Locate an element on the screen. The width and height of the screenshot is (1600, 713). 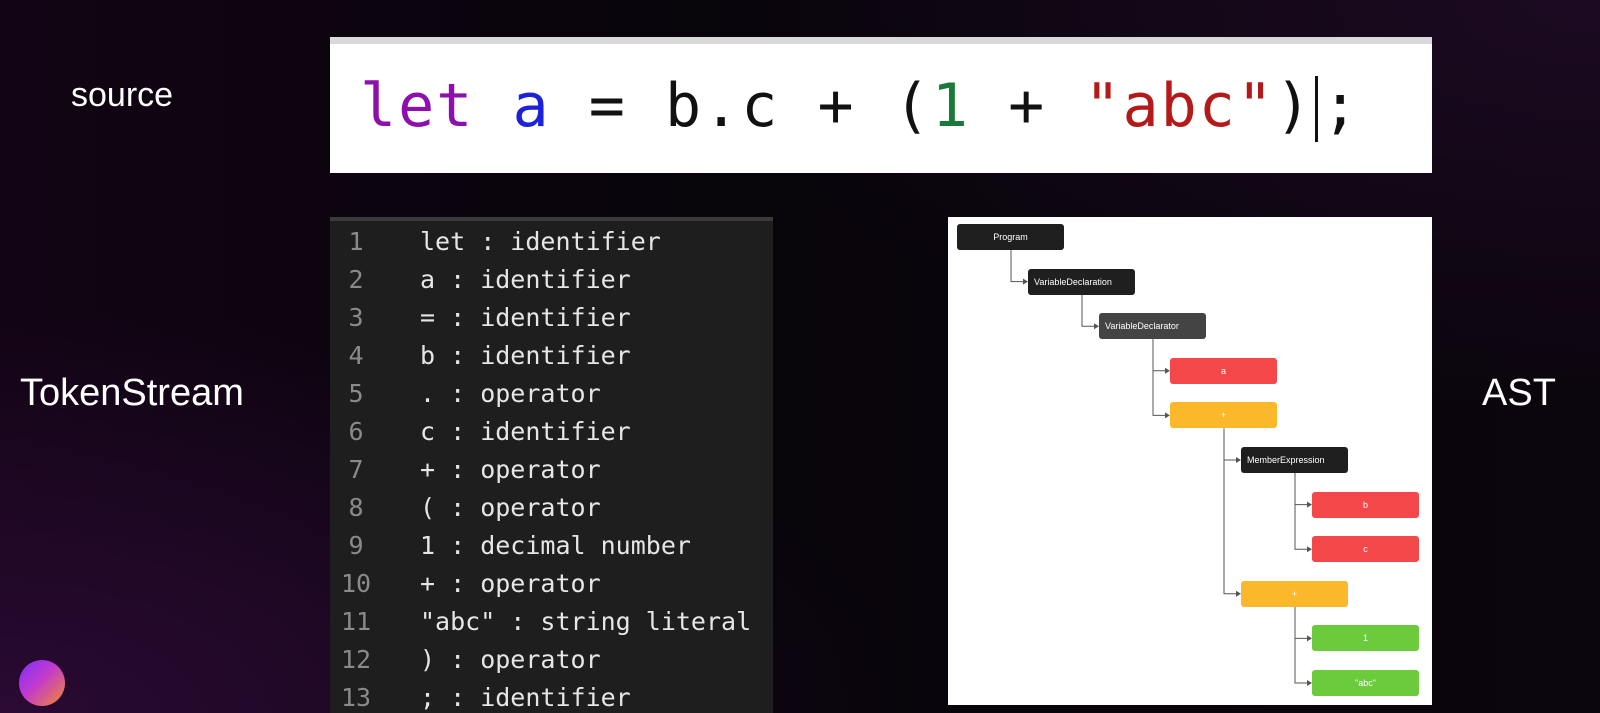
token-entry: "abc" : string literal is located at coordinates (586, 621).